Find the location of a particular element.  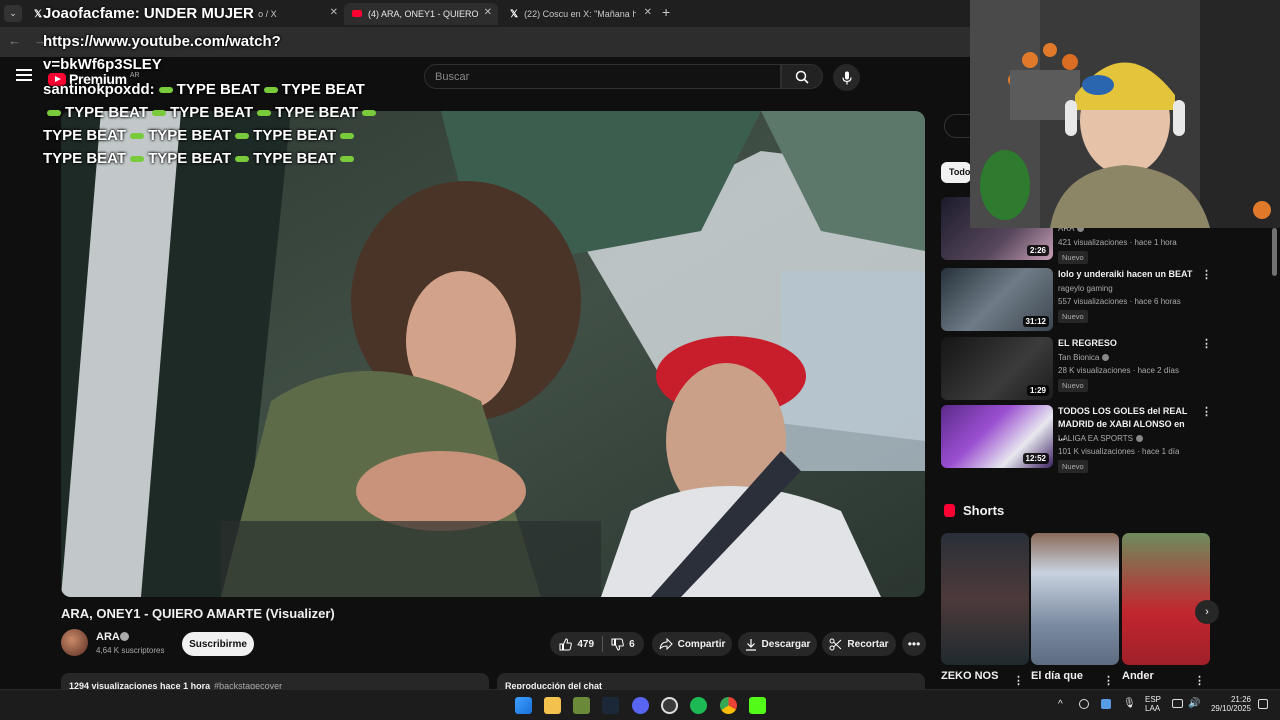

url-line: v=bkWf6p3SLEY is located at coordinates (102, 64).